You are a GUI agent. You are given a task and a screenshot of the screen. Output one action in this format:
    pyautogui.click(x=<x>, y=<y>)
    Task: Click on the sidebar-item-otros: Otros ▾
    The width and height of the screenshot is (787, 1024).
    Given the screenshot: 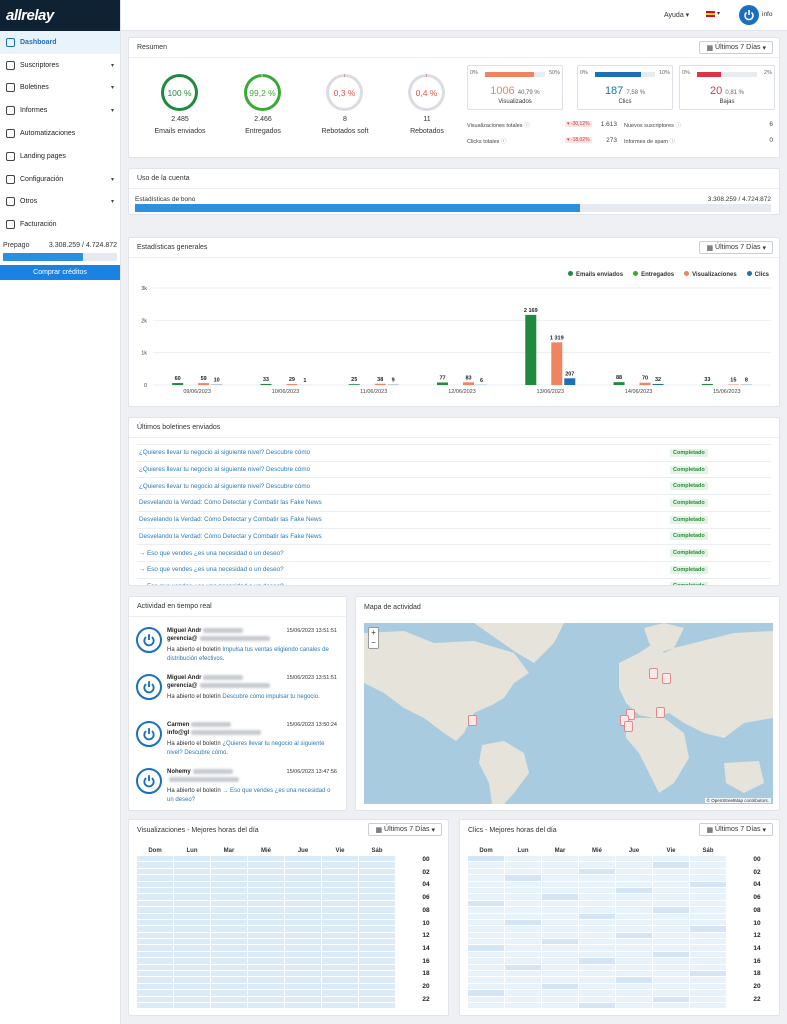 What is the action you would take?
    pyautogui.click(x=60, y=202)
    